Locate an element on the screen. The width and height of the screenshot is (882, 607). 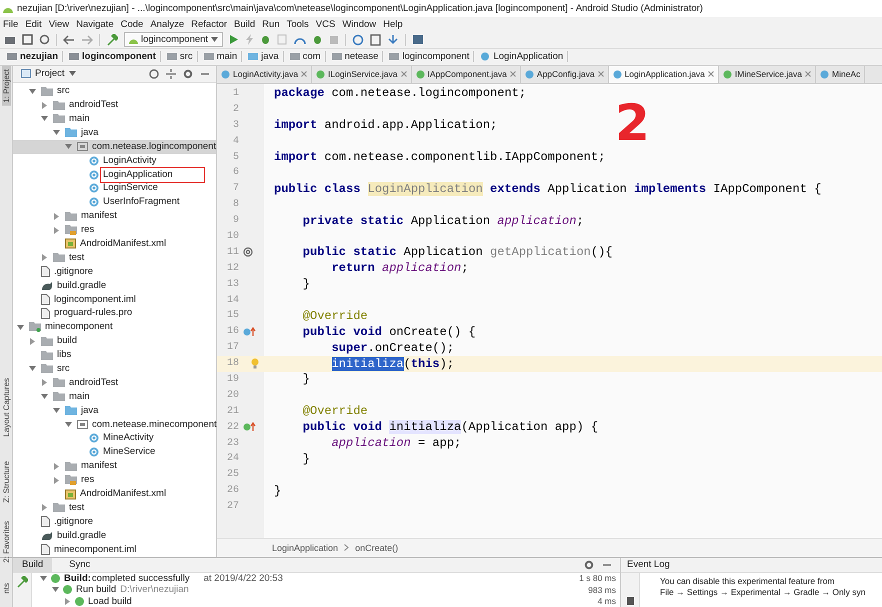
tree-item: build is located at coordinates (67, 341).